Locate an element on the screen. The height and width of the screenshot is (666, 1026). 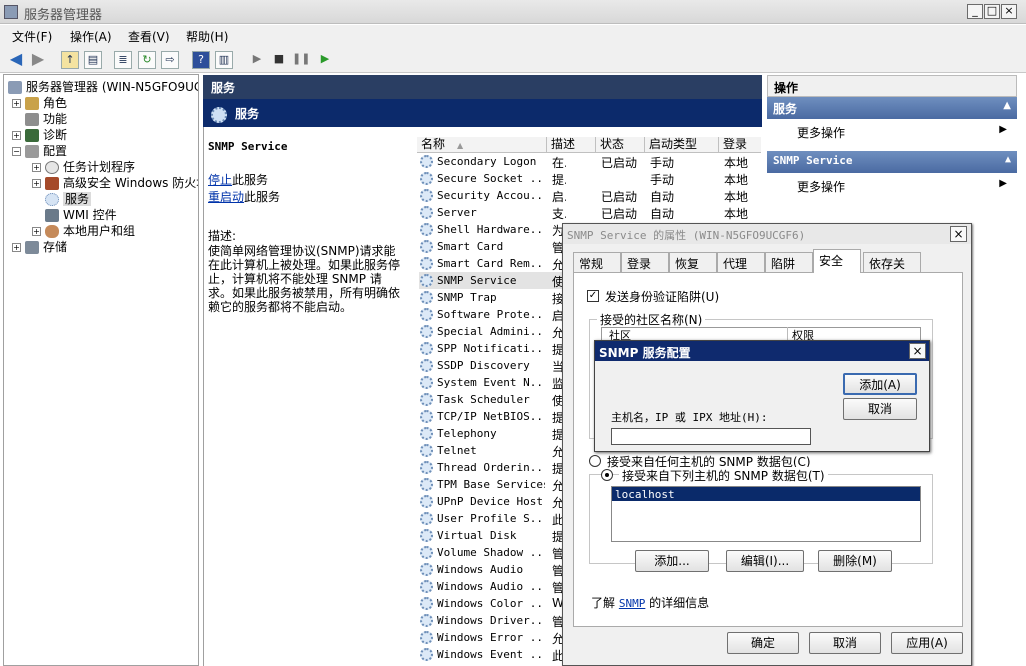
properties-icon: ≣ is located at coordinates (123, 60).